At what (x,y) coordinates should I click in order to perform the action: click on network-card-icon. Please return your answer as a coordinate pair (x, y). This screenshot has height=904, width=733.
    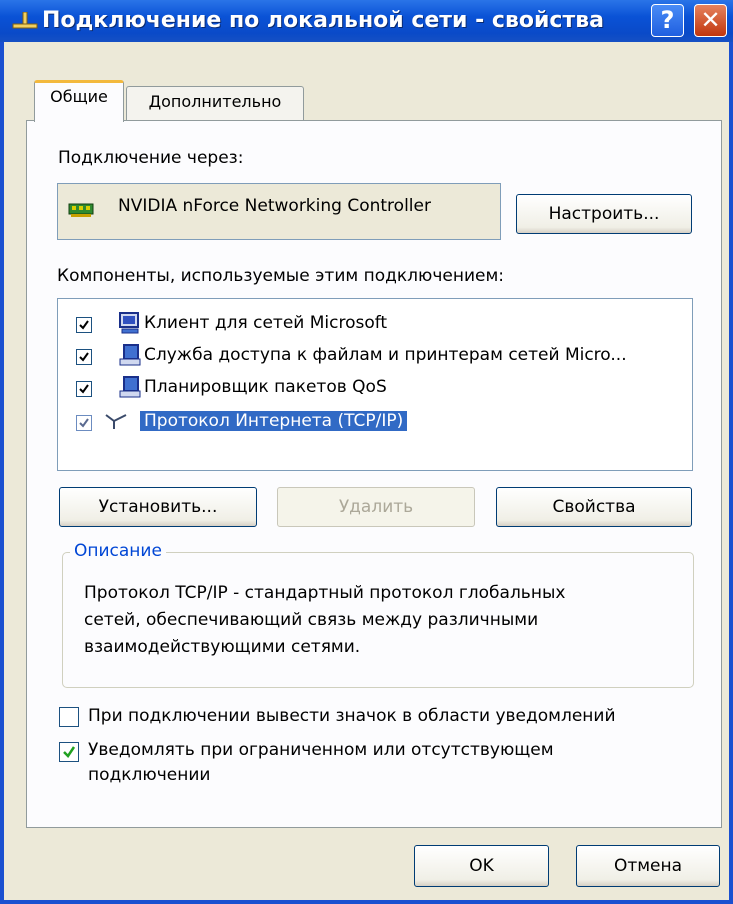
    Looking at the image, I should click on (82, 212).